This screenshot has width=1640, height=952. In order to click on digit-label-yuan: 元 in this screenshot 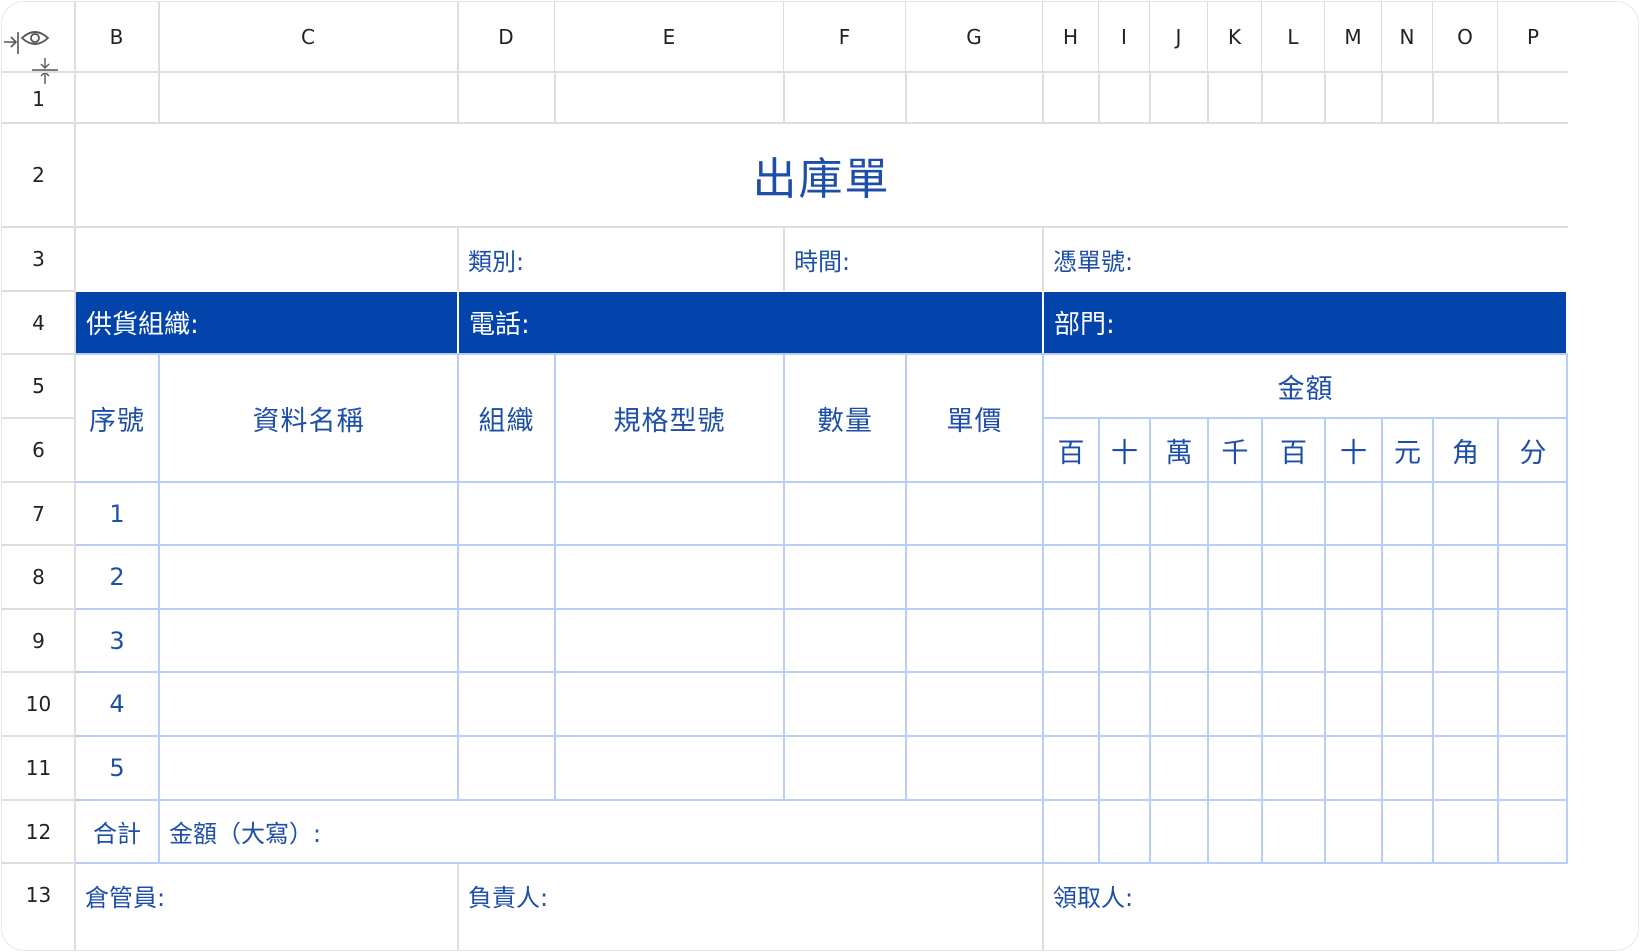, I will do `click(1407, 450)`.